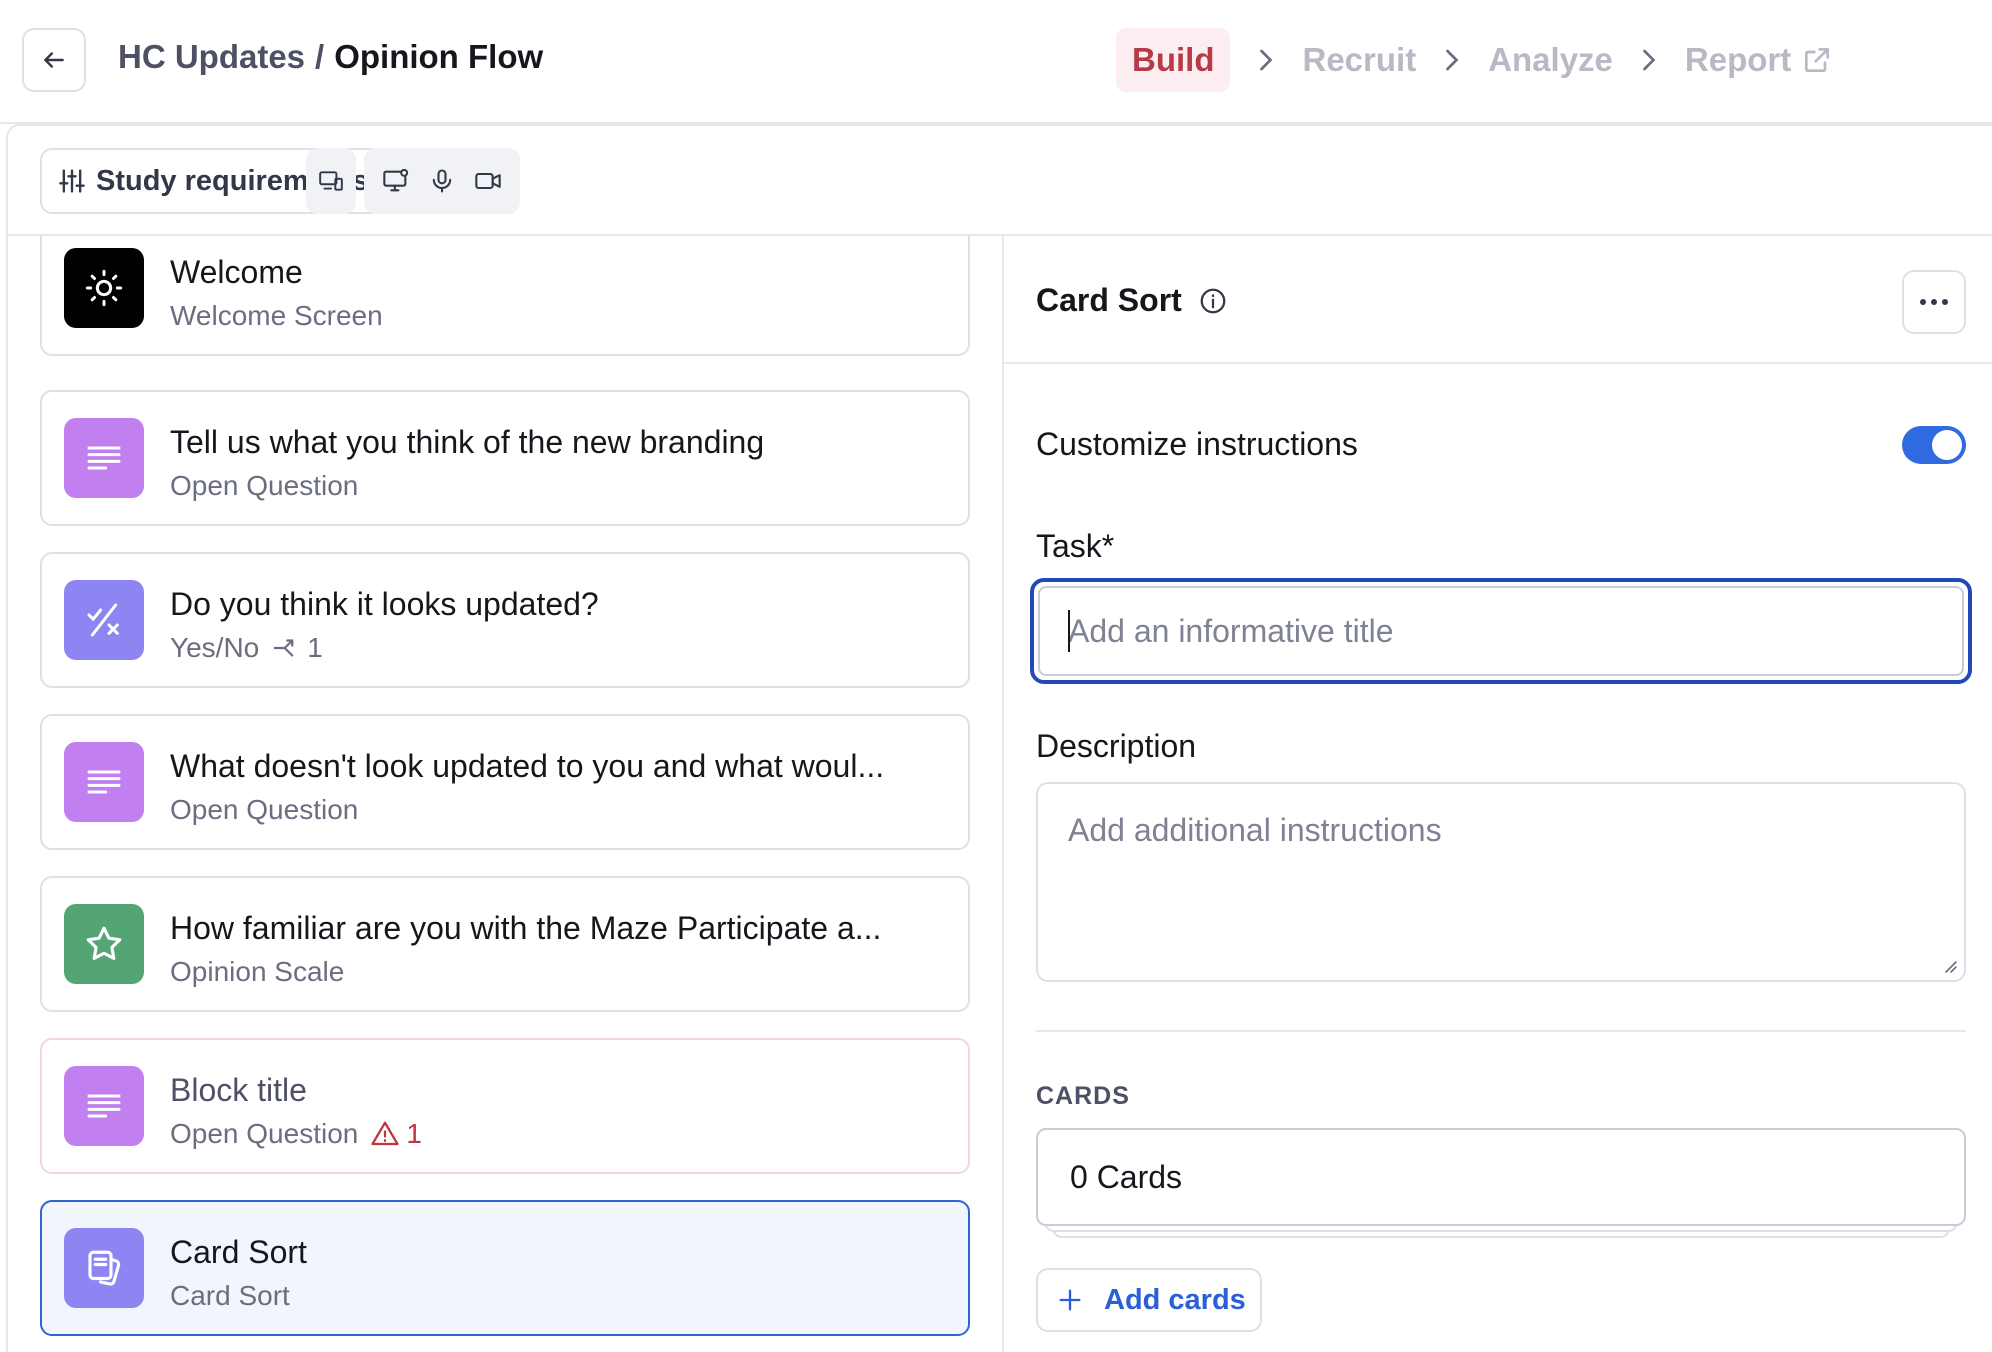 The height and width of the screenshot is (1352, 1992). I want to click on breadcrumb: HC Updates / Opinion Flow, so click(330, 57).